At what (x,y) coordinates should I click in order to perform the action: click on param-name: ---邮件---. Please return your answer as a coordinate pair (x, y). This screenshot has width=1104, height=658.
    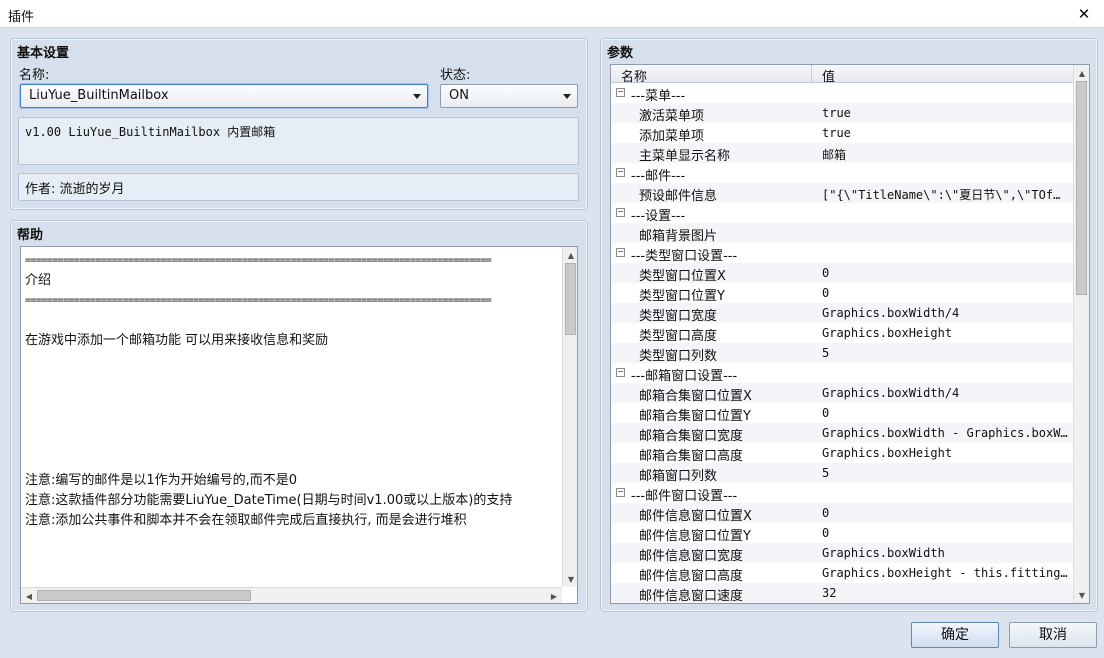
    Looking at the image, I should click on (658, 176).